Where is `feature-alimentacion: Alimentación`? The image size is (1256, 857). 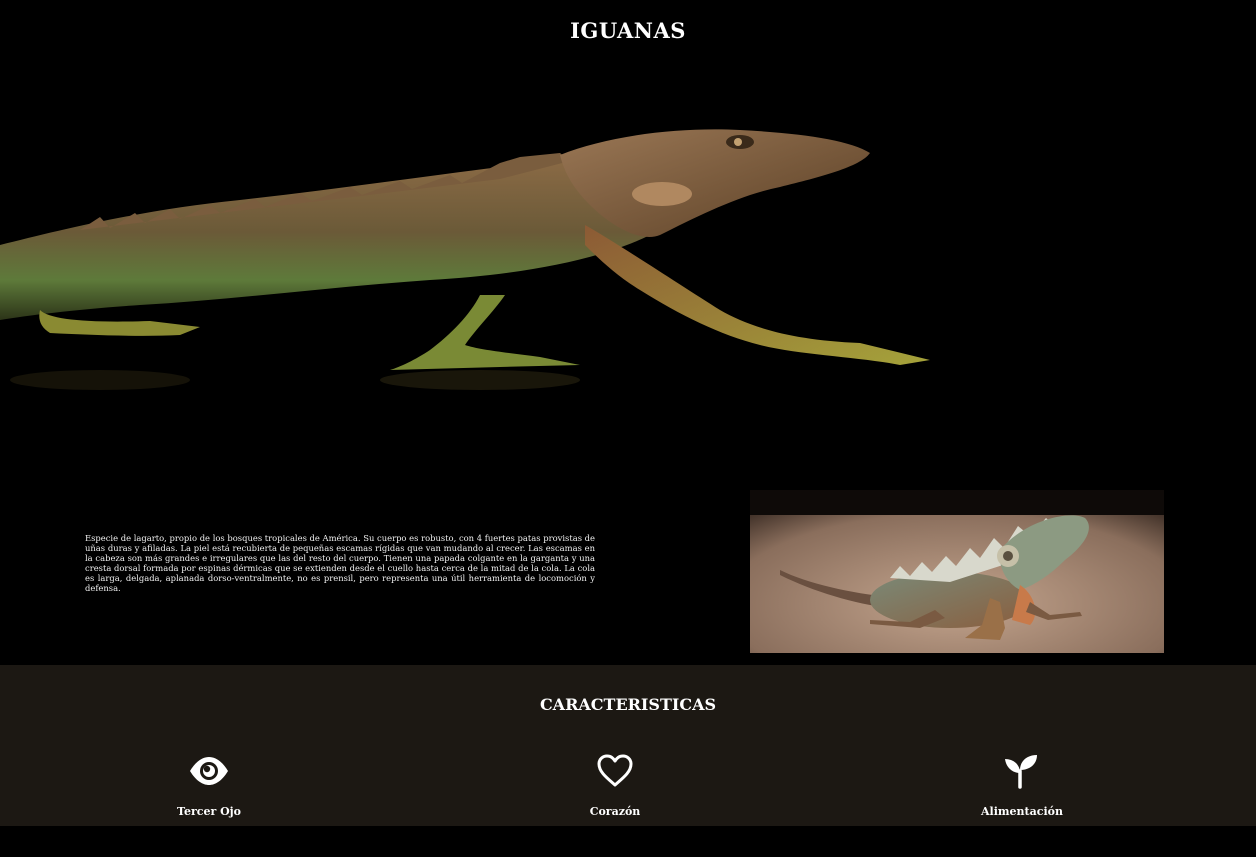
feature-alimentacion: Alimentación is located at coordinates (1022, 785).